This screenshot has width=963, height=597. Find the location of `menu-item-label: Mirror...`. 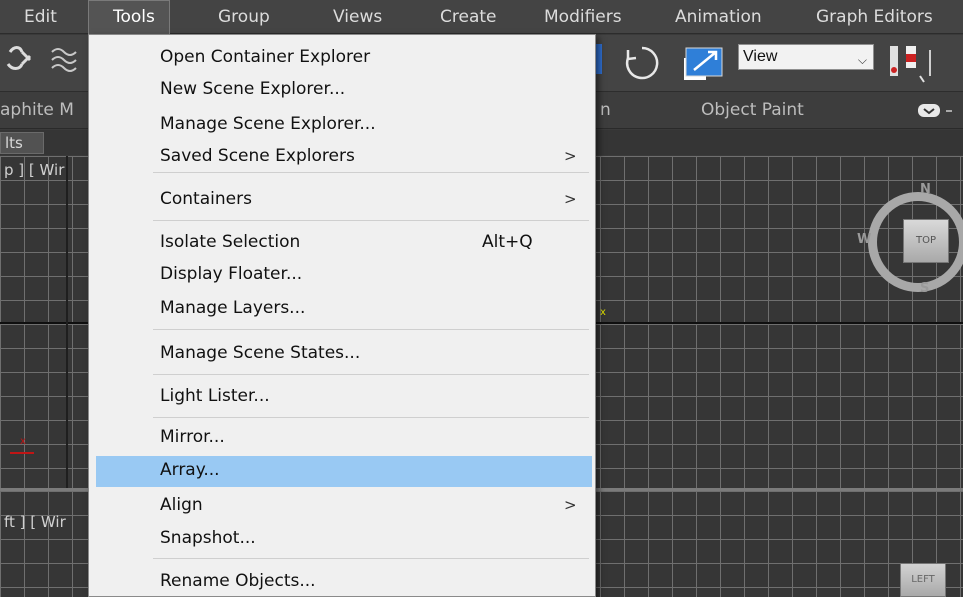

menu-item-label: Mirror... is located at coordinates (192, 437).